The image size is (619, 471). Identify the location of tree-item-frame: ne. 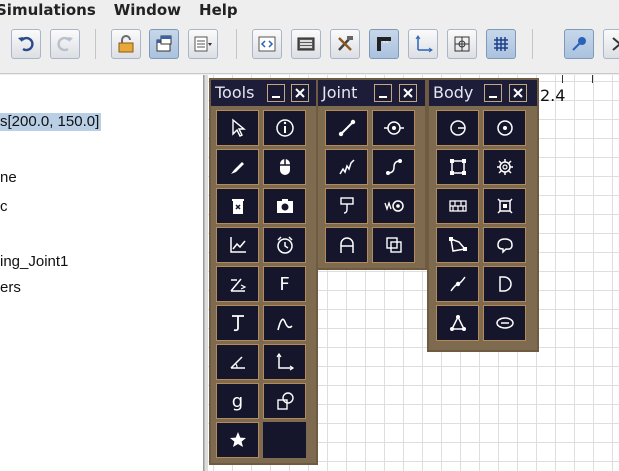
(8, 178).